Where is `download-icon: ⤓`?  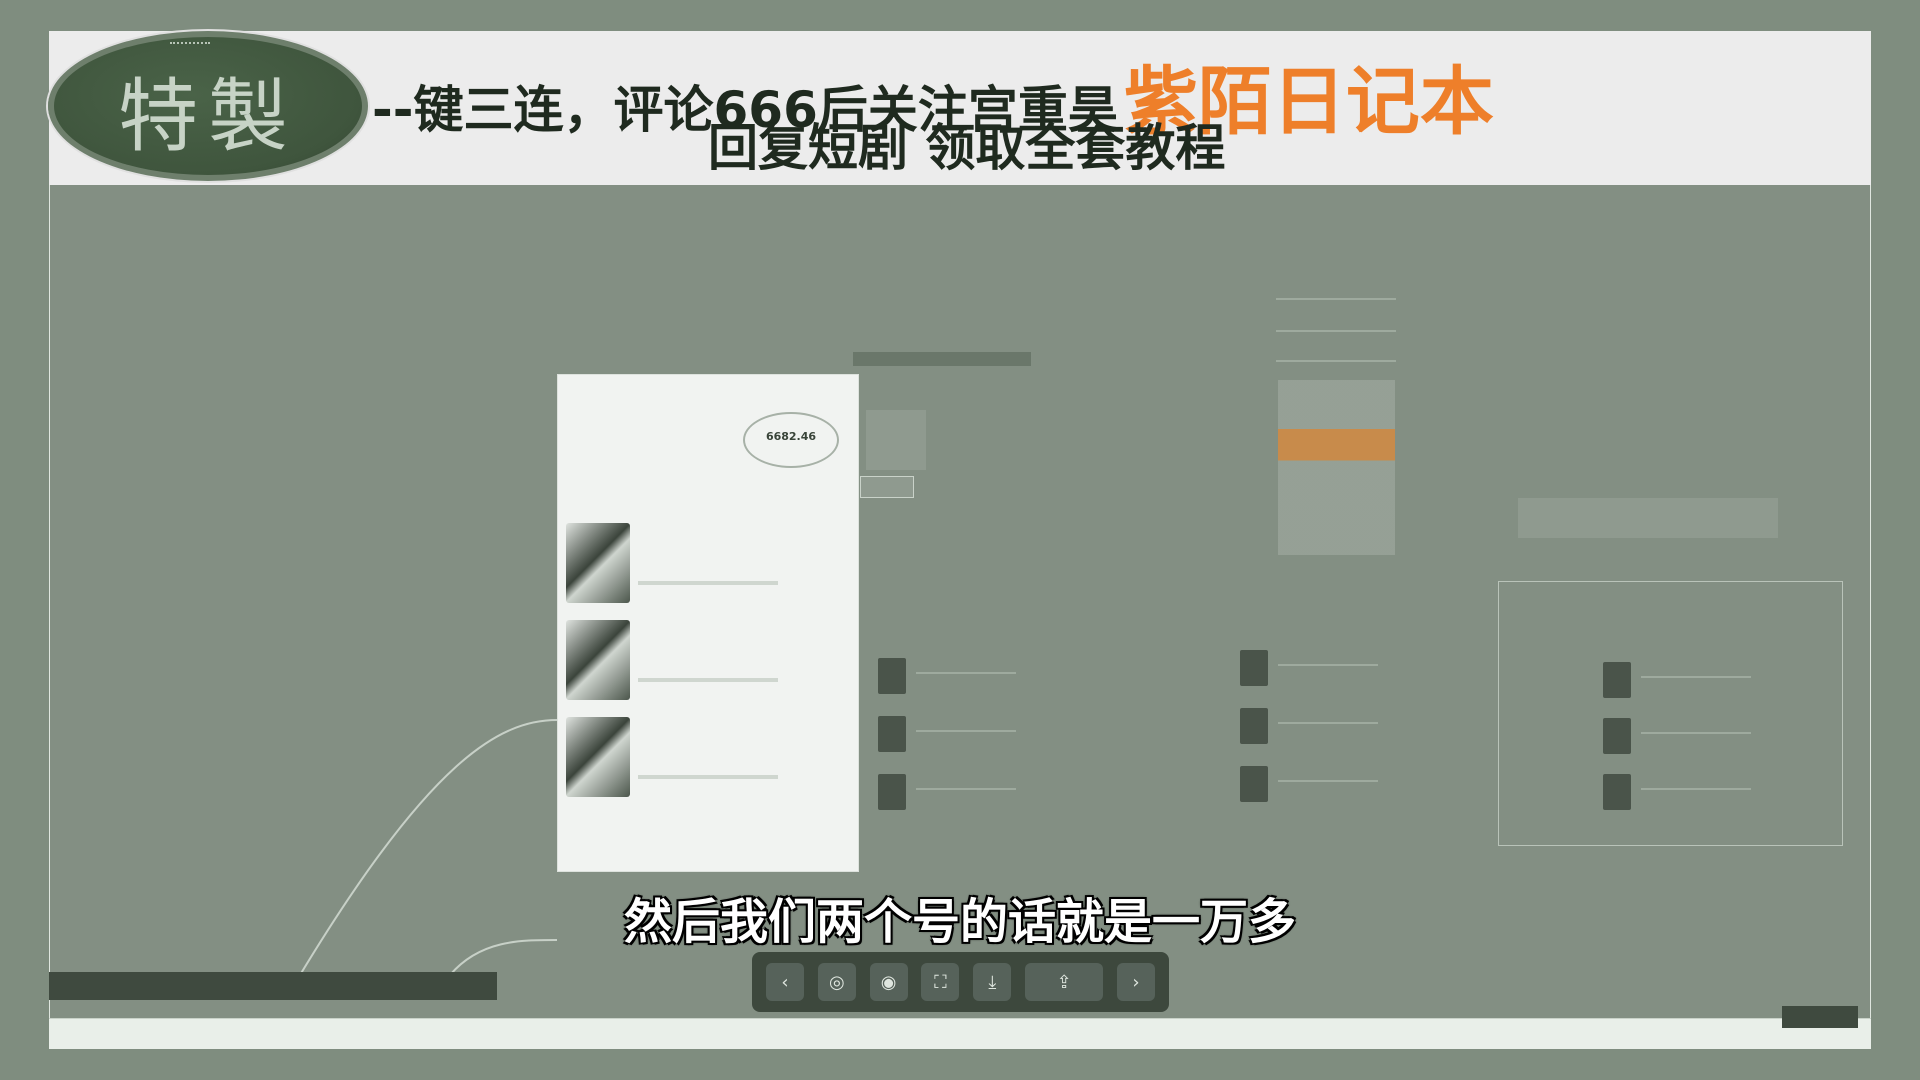 download-icon: ⤓ is located at coordinates (992, 982).